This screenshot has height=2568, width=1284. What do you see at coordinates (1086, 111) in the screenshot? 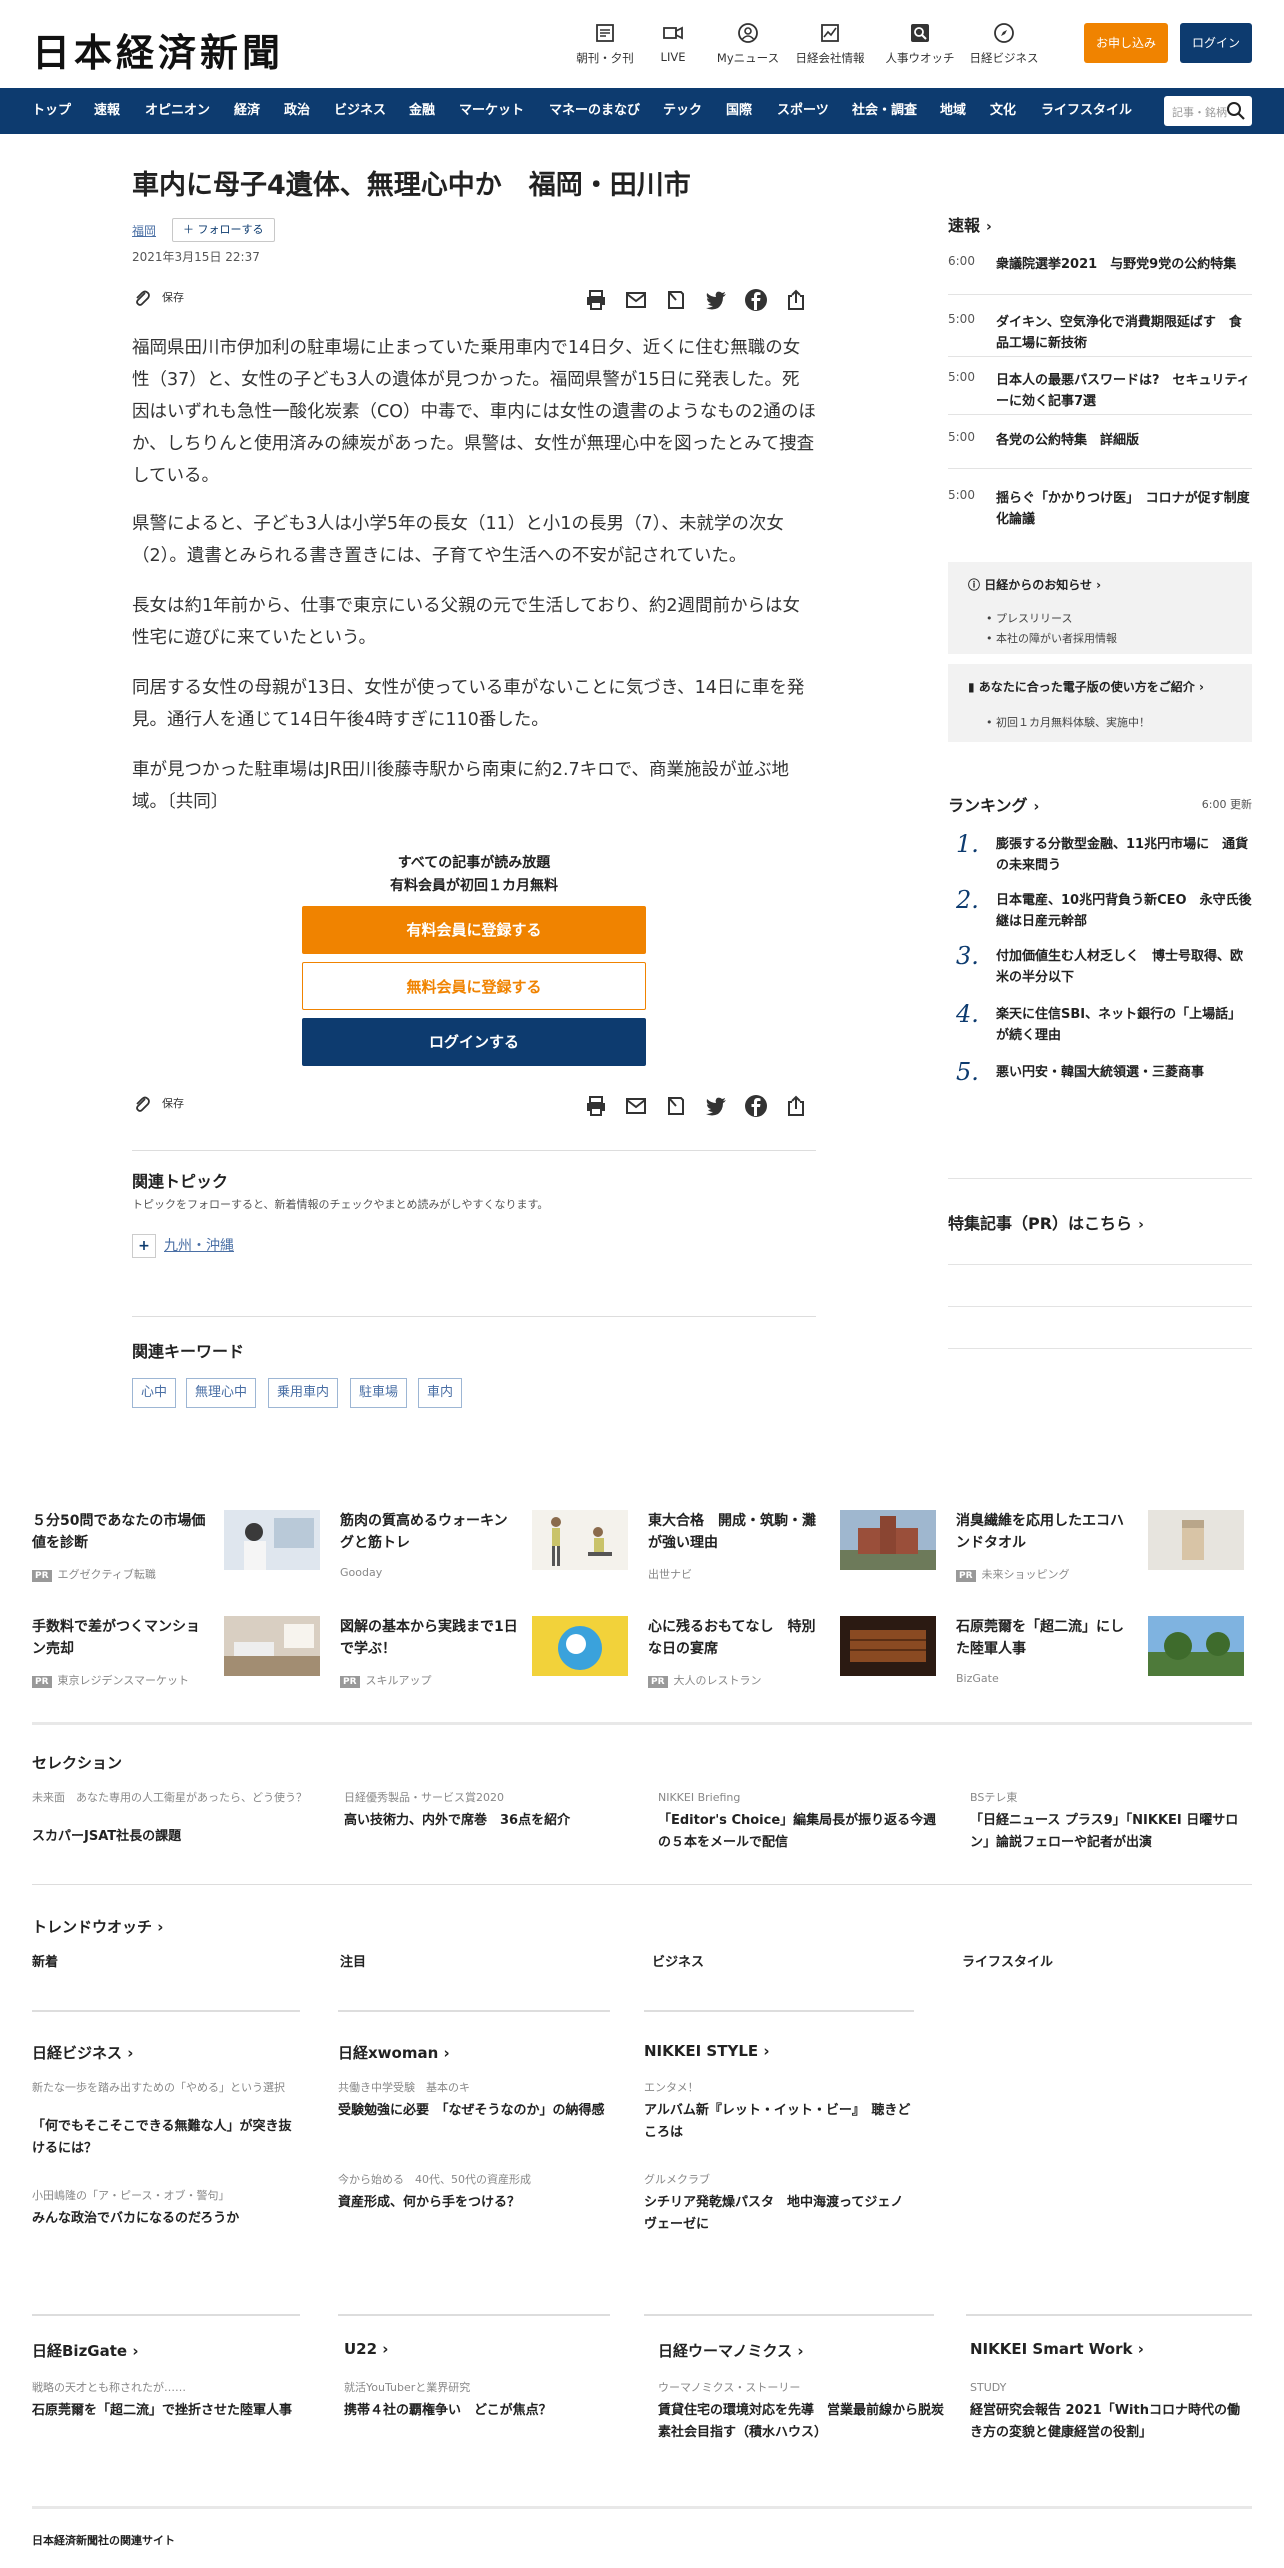
I see `nav-item: ライフスタイル` at bounding box center [1086, 111].